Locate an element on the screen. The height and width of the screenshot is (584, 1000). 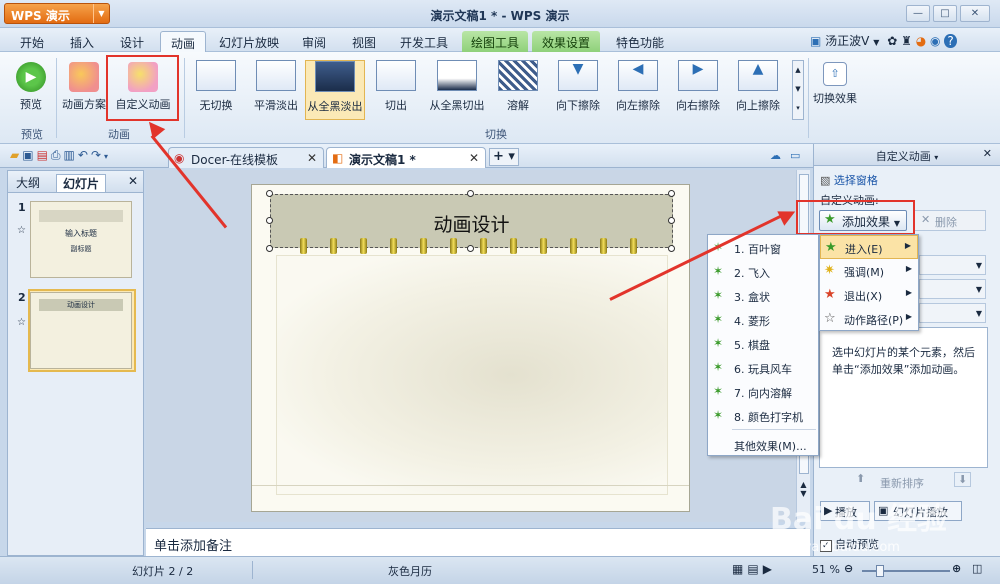
print-icon: ⎙ is located at coordinates (57, 155).